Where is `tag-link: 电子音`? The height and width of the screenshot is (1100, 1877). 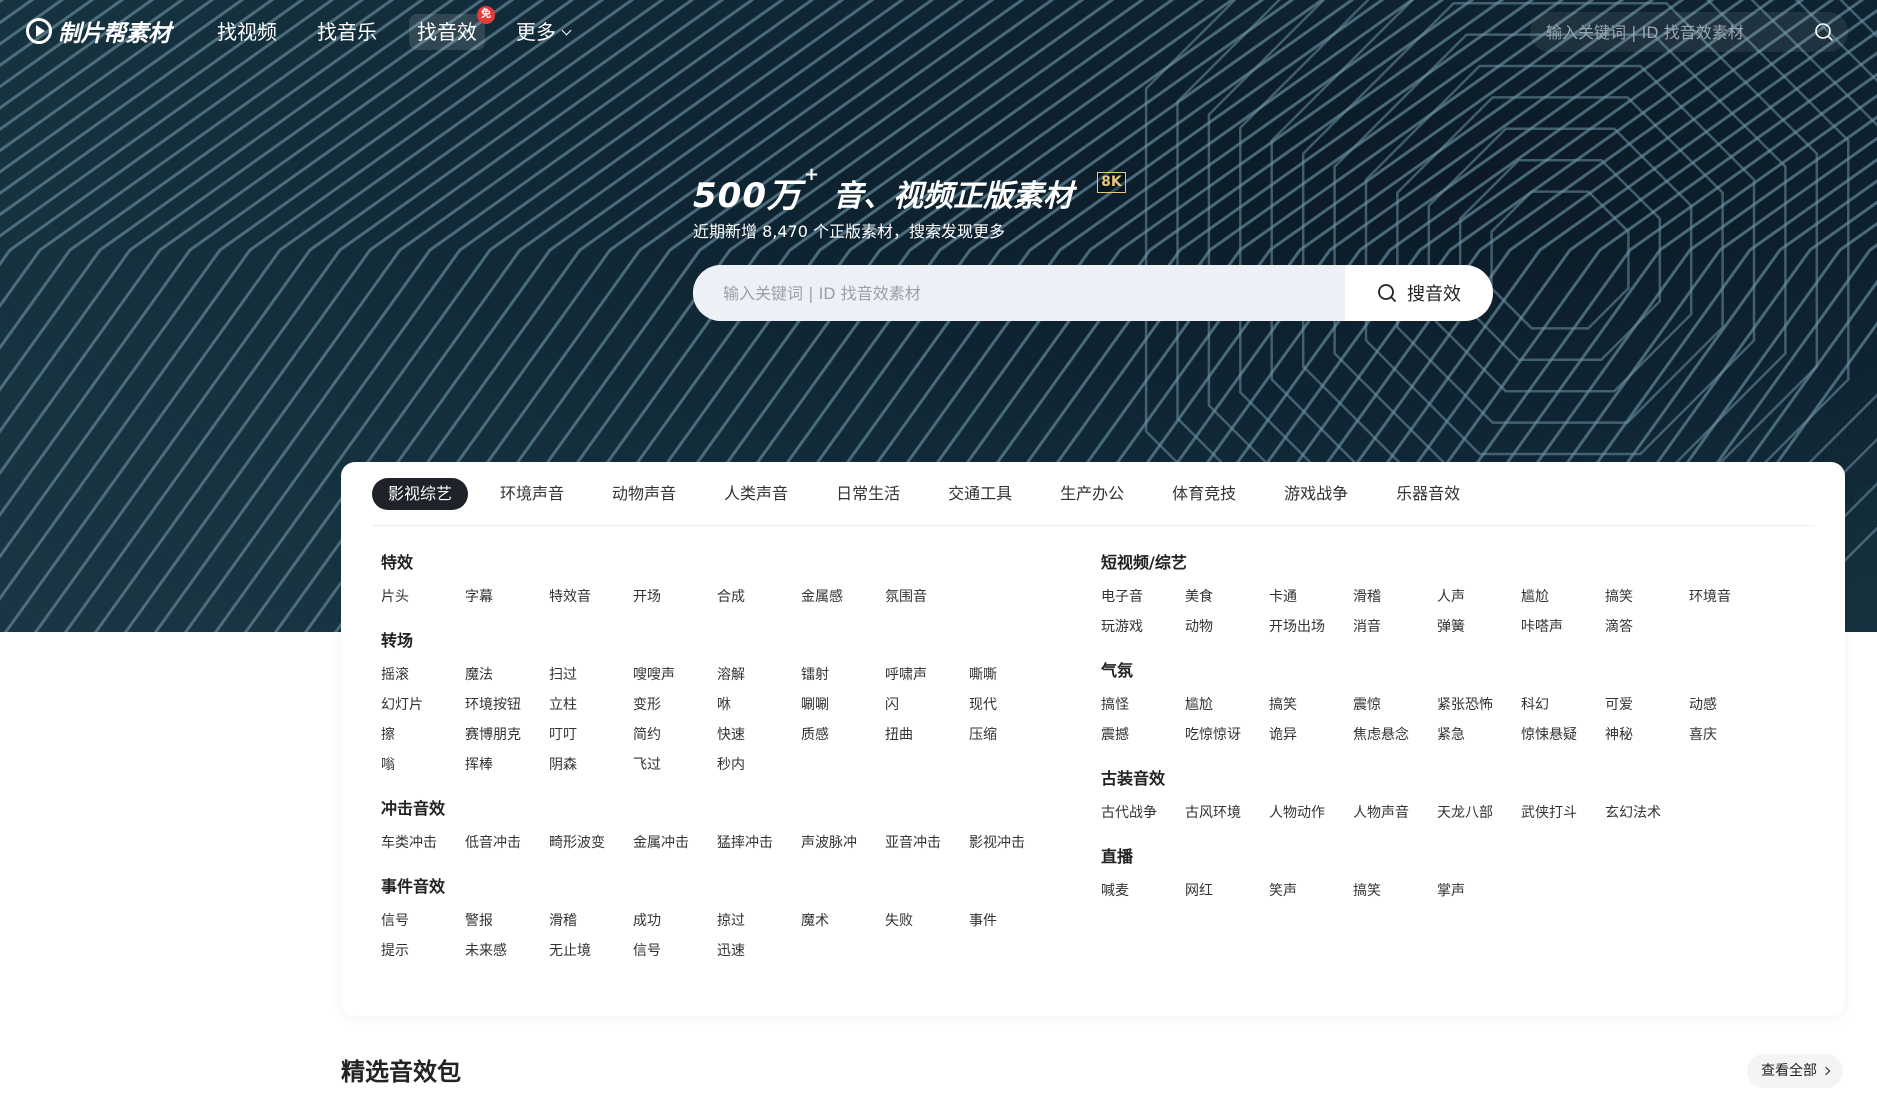
tag-link: 电子音 is located at coordinates (1143, 597).